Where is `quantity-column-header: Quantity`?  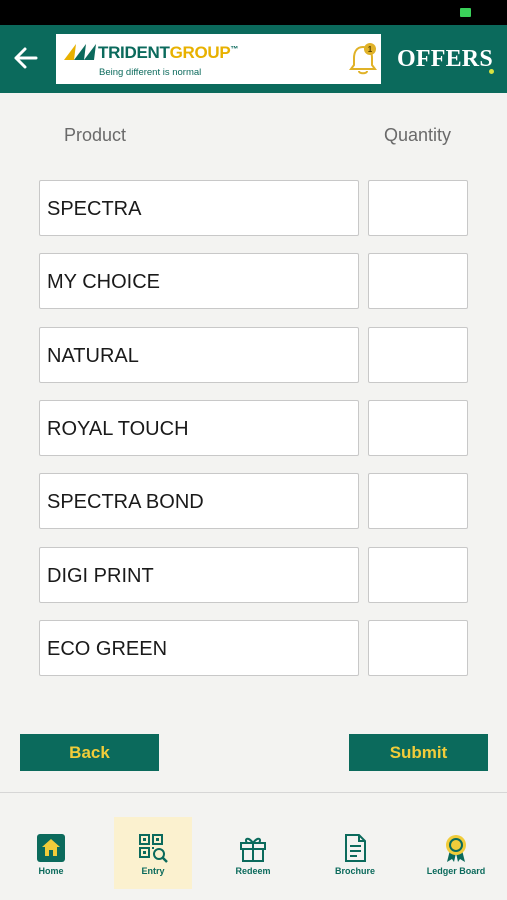
quantity-column-header: Quantity is located at coordinates (418, 135).